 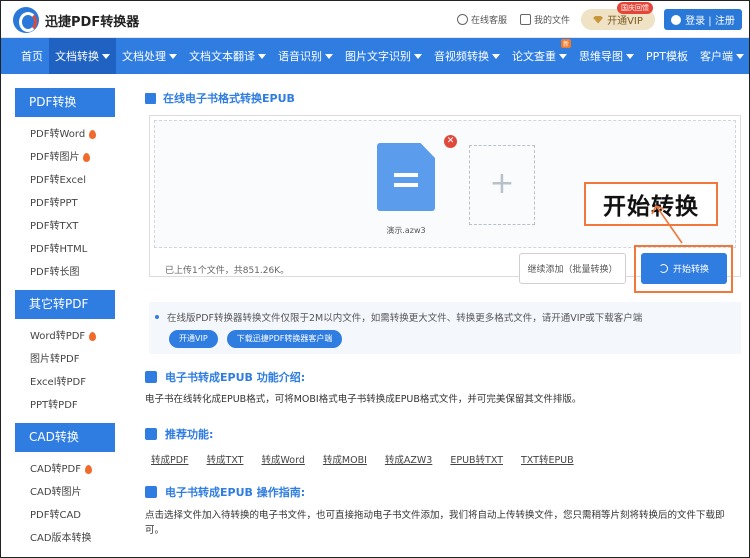 I want to click on nav-label: 论文查重, so click(x=534, y=56).